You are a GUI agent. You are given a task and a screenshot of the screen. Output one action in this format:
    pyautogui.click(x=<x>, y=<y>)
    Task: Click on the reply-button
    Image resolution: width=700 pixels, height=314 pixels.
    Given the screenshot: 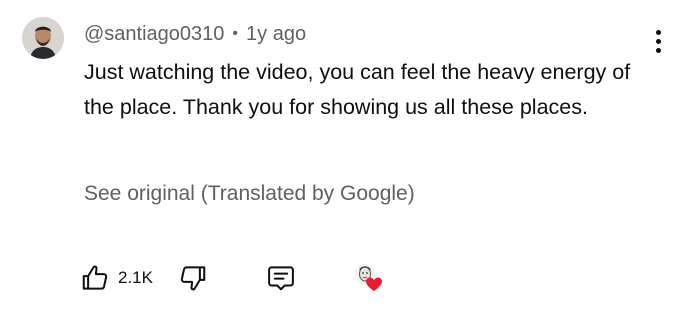 What is the action you would take?
    pyautogui.click(x=281, y=278)
    